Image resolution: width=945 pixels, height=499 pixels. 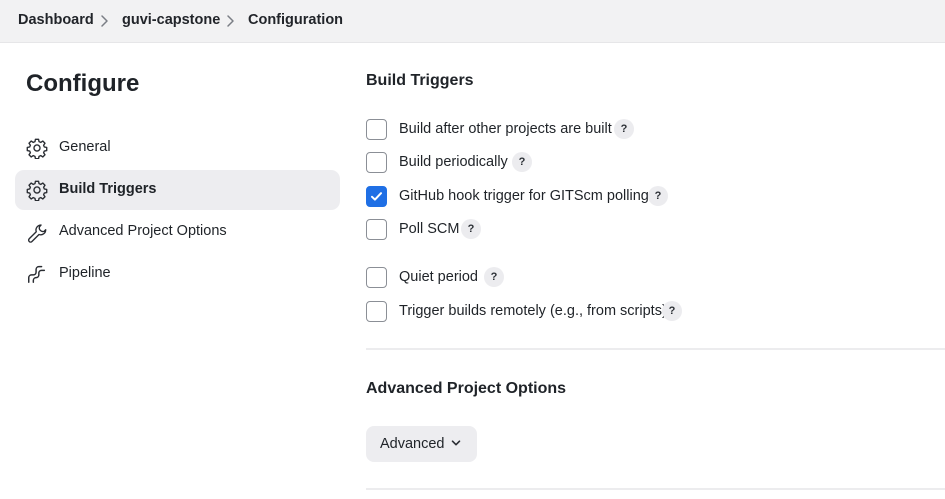 What do you see at coordinates (143, 231) in the screenshot?
I see `sidebar-item-label: Advanced Project Options` at bounding box center [143, 231].